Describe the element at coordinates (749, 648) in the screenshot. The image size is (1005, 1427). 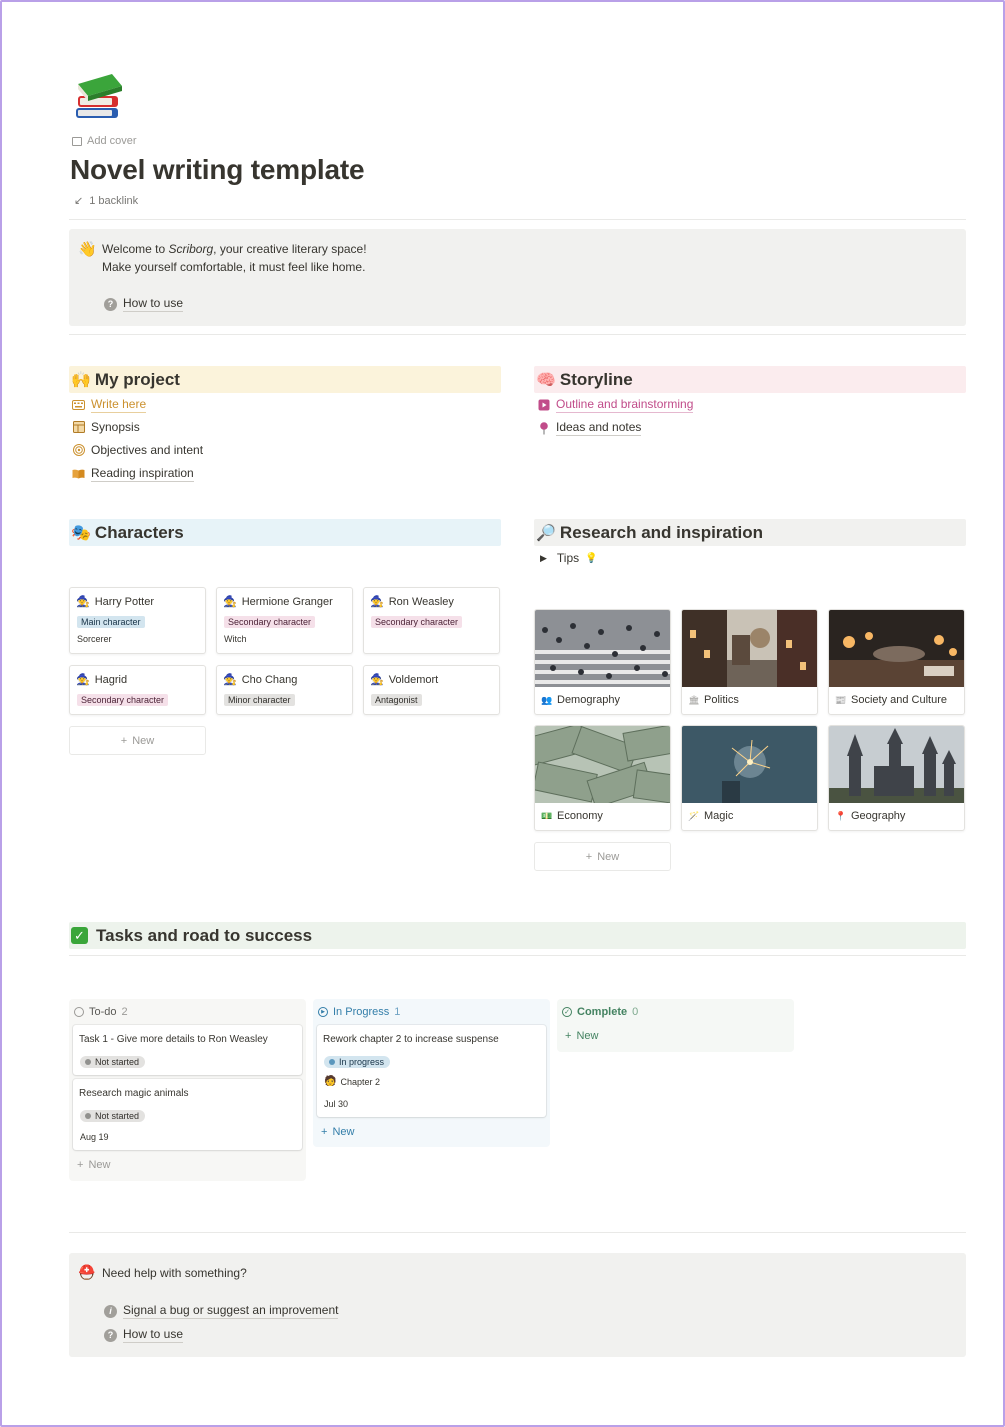
I see `street-photo` at that location.